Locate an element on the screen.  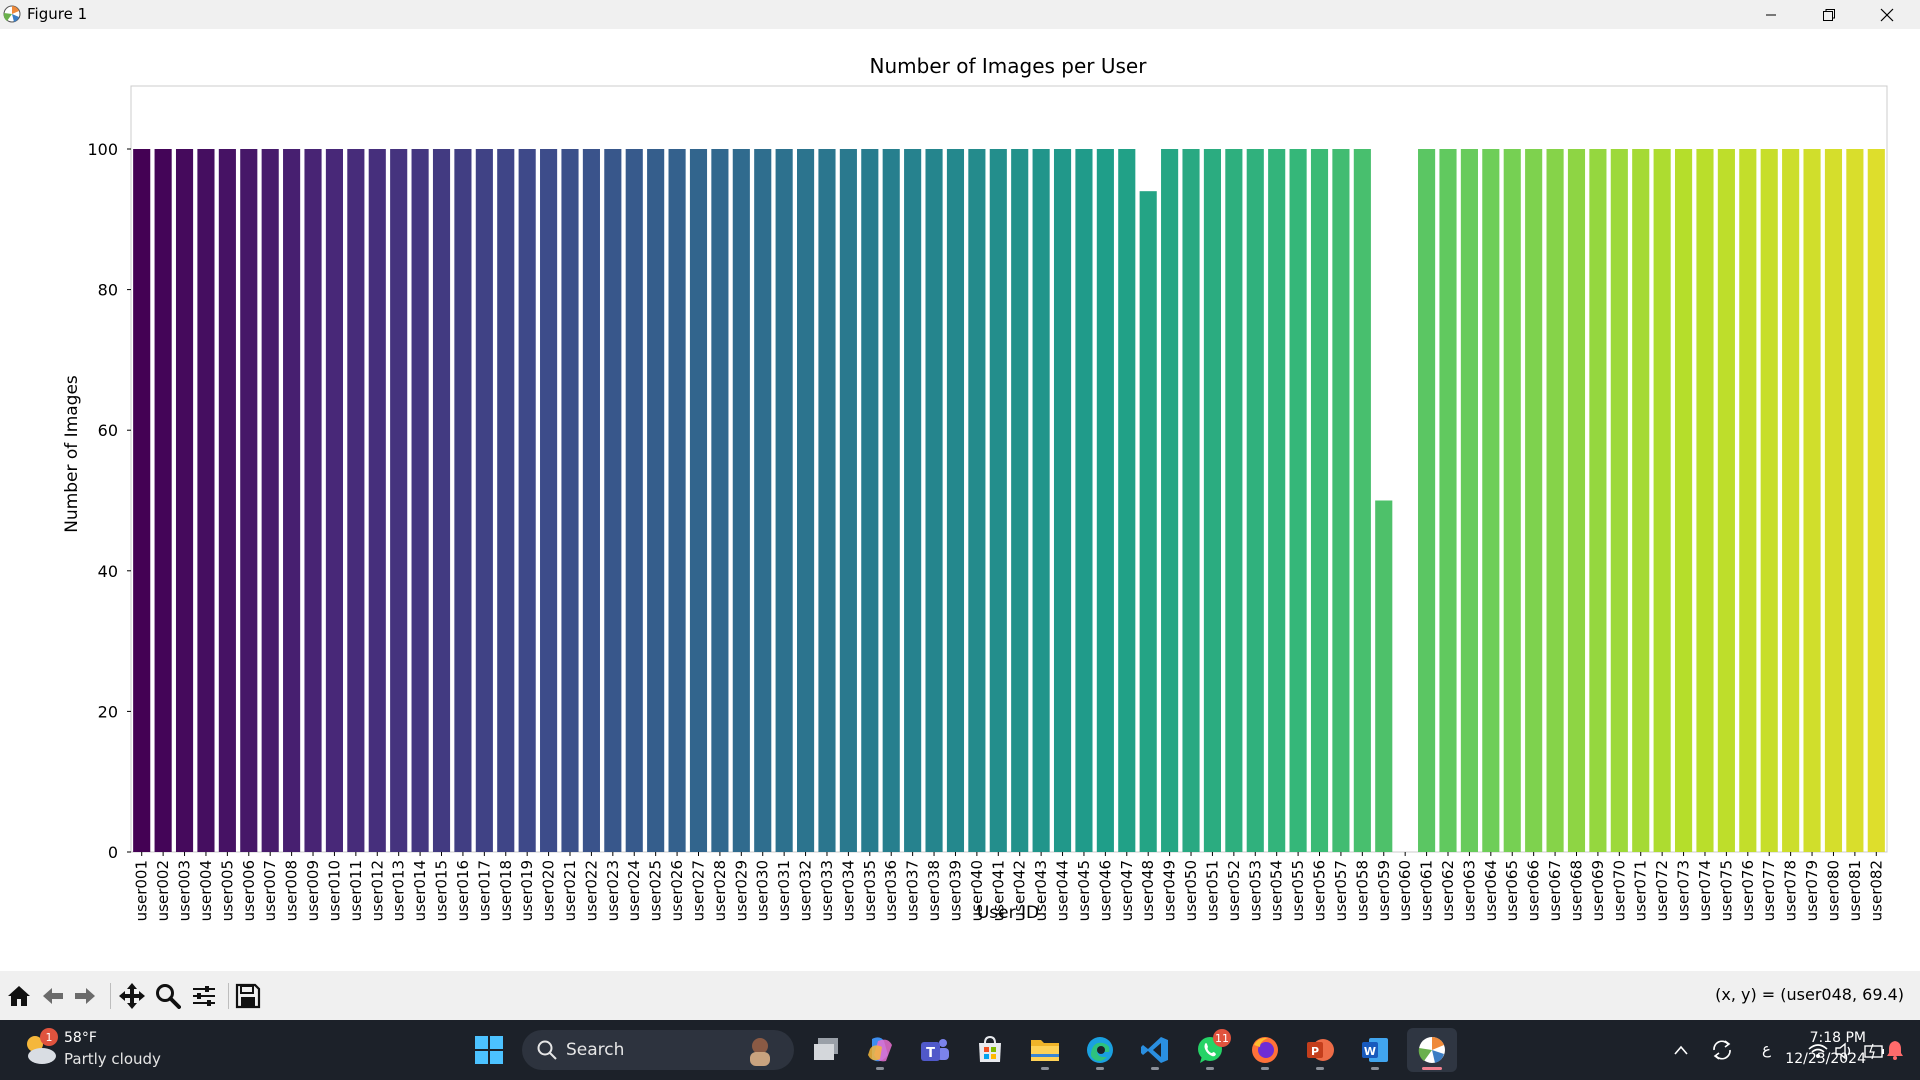
powerpoint-icon: P is located at coordinates (1320, 1050).